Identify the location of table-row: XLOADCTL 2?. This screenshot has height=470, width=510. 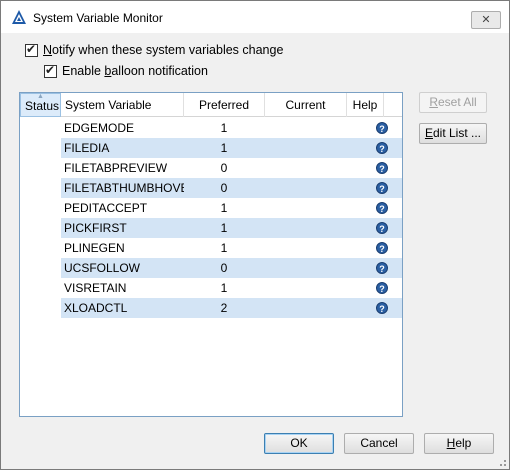
(211, 308).